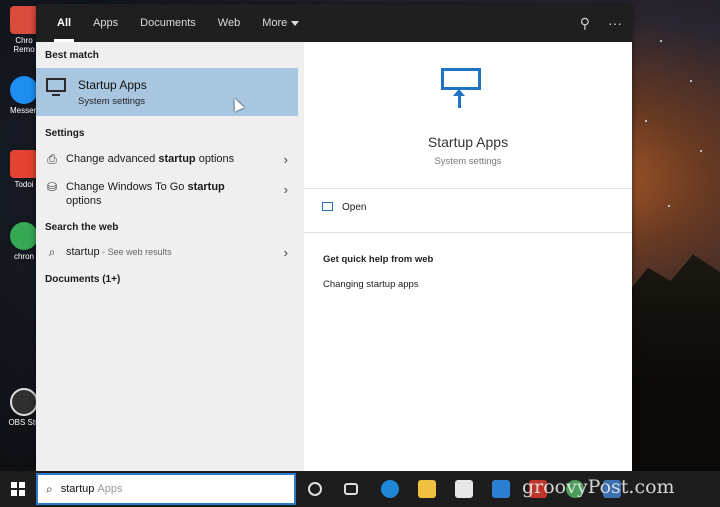  What do you see at coordinates (112, 85) in the screenshot?
I see `best-match-title: Startup Apps` at bounding box center [112, 85].